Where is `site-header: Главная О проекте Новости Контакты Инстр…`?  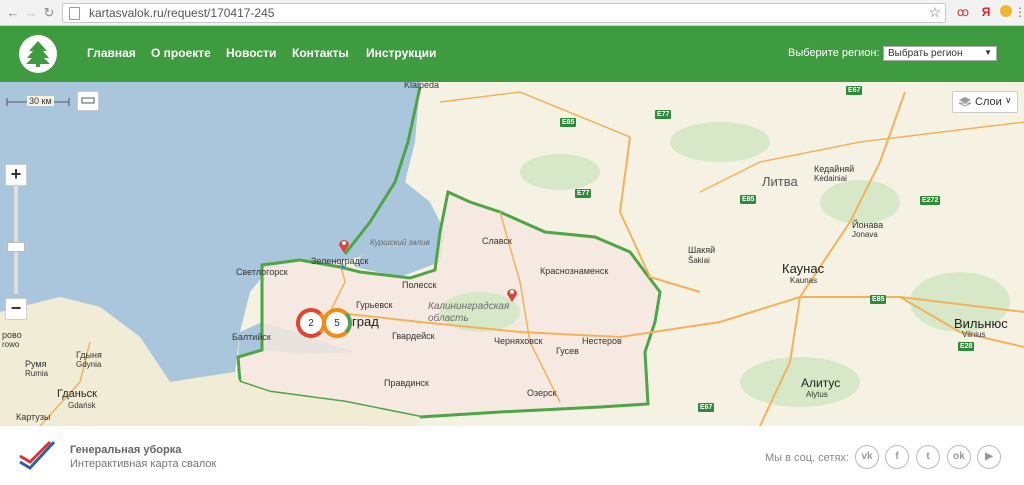 site-header: Главная О проекте Новости Контакты Инстр… is located at coordinates (512, 54).